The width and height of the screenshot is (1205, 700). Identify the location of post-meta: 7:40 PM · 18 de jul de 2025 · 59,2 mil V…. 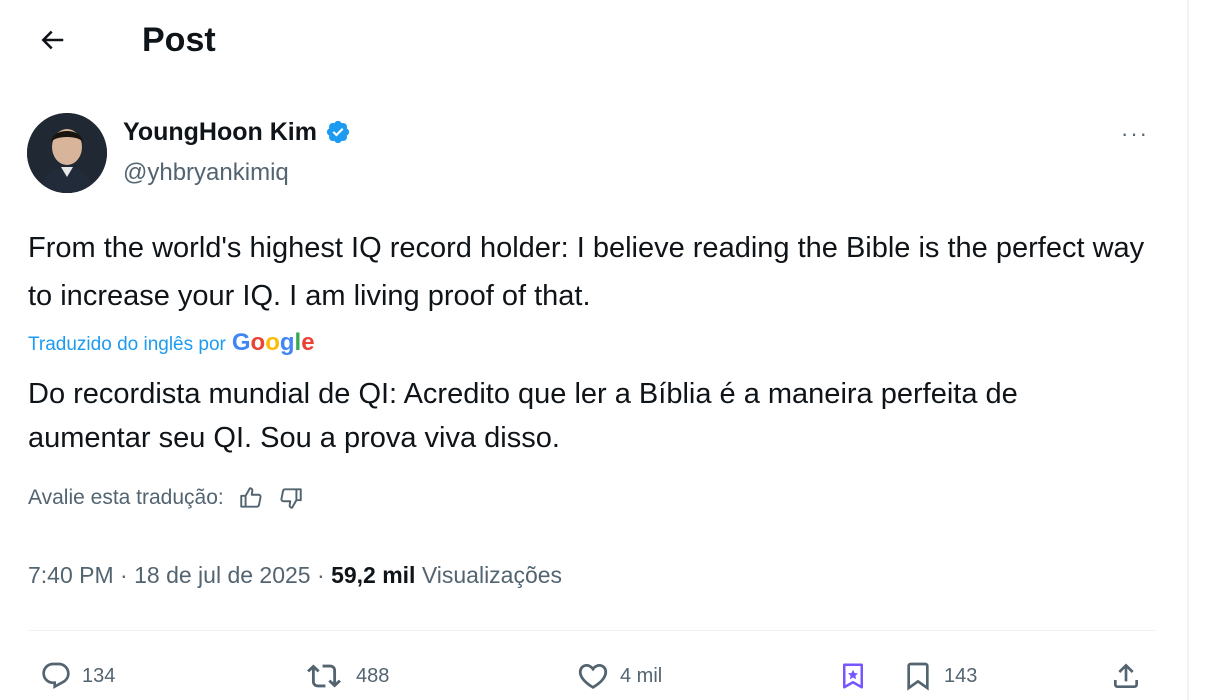
(295, 575).